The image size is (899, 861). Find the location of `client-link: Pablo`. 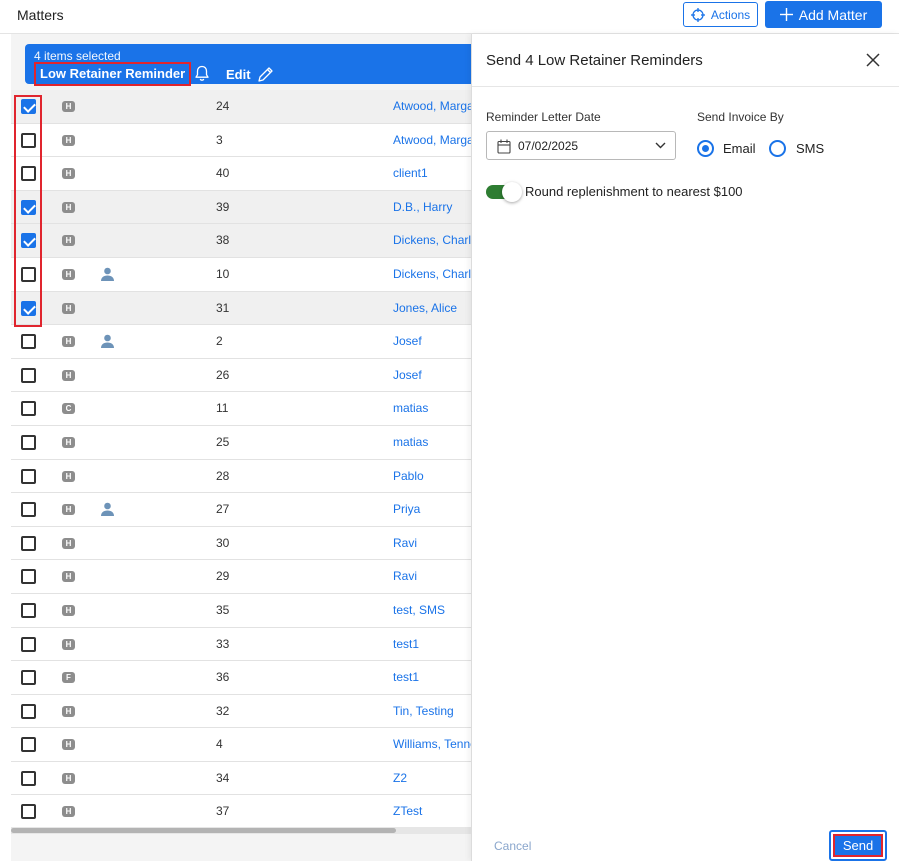

client-link: Pablo is located at coordinates (432, 476).